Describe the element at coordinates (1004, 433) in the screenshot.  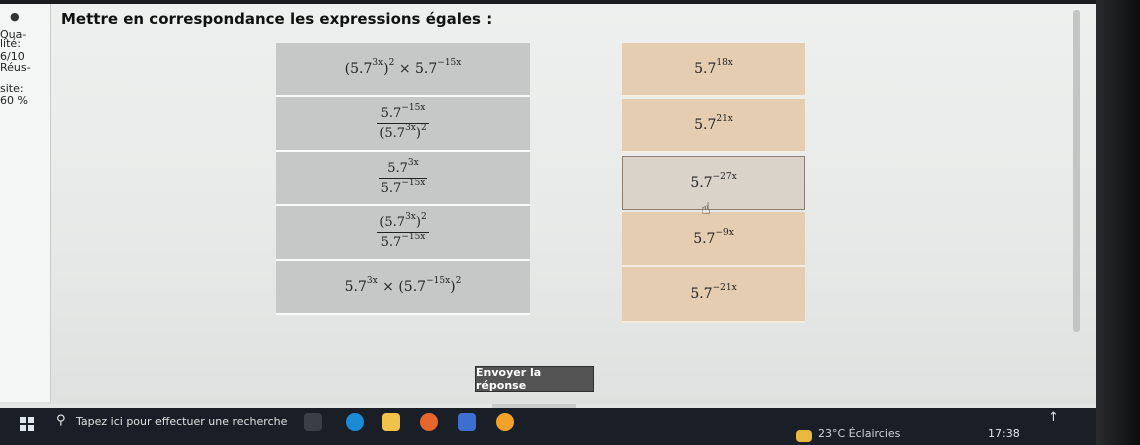
I see `clock: 17:38` at that location.